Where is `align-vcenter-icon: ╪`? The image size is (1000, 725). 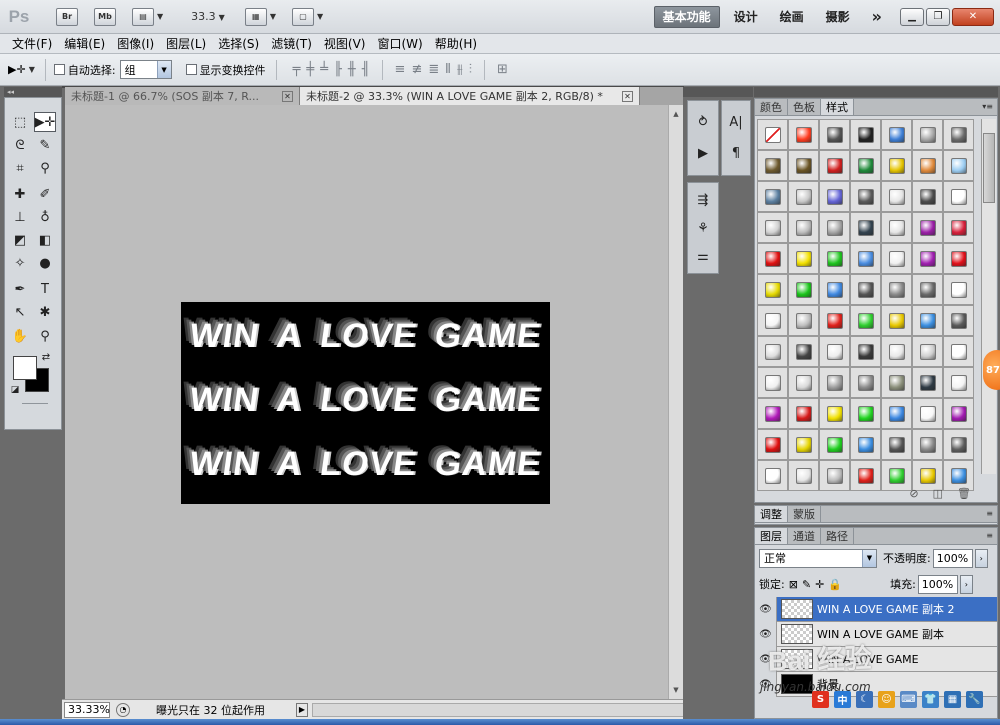
align-vcenter-icon: ╪ is located at coordinates (310, 69).